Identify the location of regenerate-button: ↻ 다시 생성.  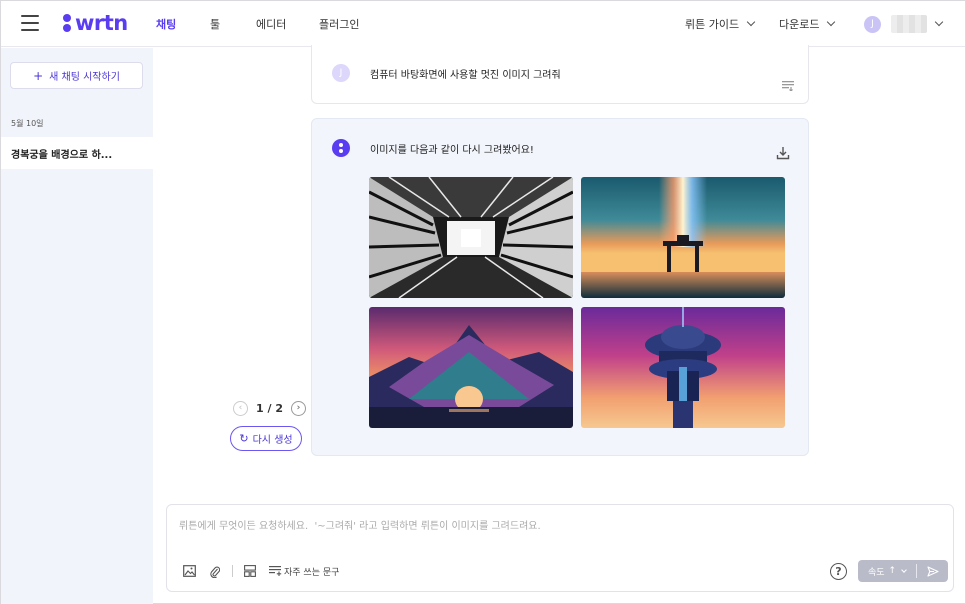
(266, 438).